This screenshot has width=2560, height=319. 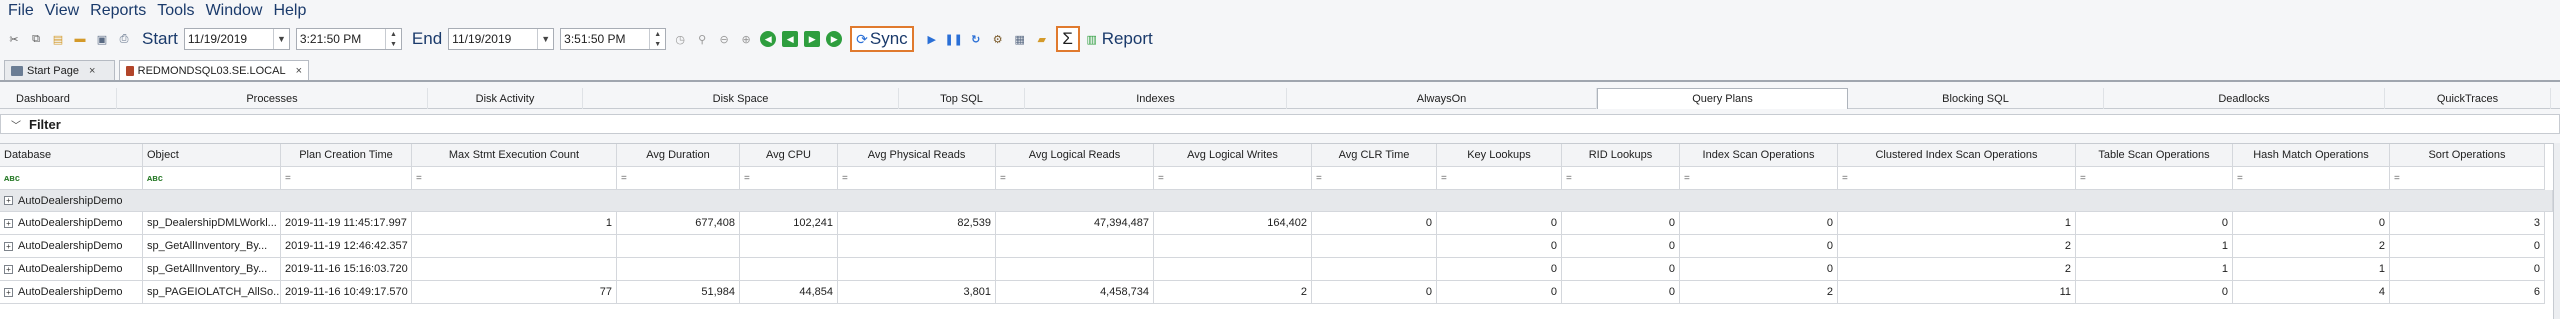 I want to click on end-date-picker: 11/19/2019 ▼, so click(x=501, y=39).